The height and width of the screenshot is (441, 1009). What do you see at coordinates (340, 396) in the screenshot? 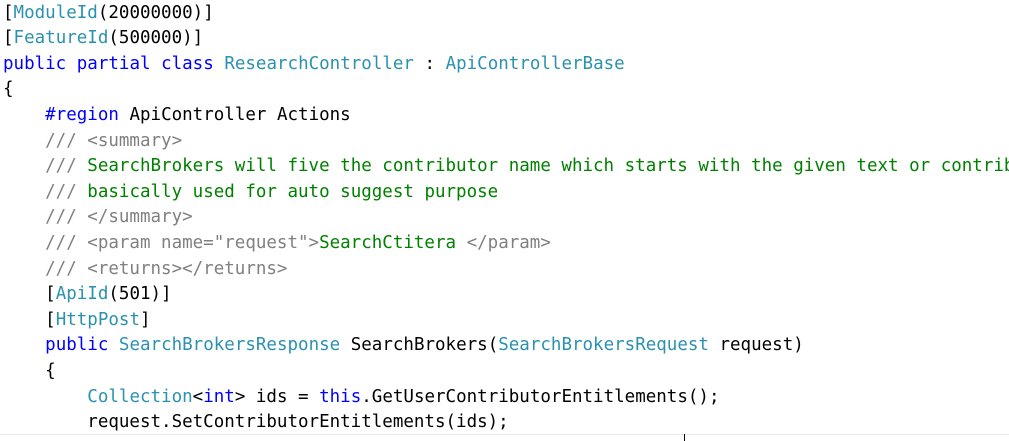
I see `code-token-keyword: this` at bounding box center [340, 396].